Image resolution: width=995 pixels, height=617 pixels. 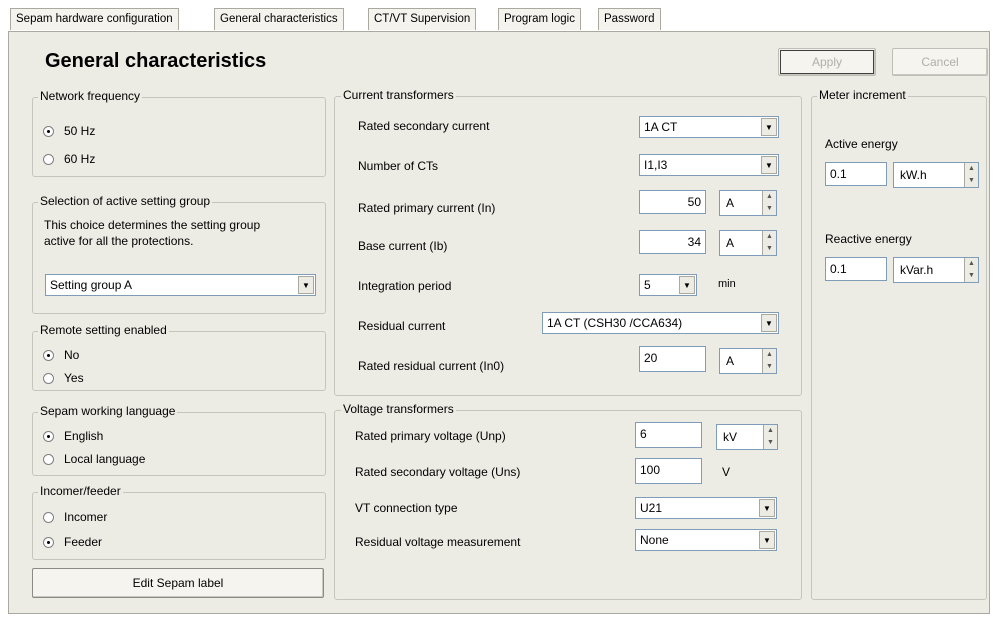 I want to click on residual-current-label: Residual current, so click(x=402, y=326).